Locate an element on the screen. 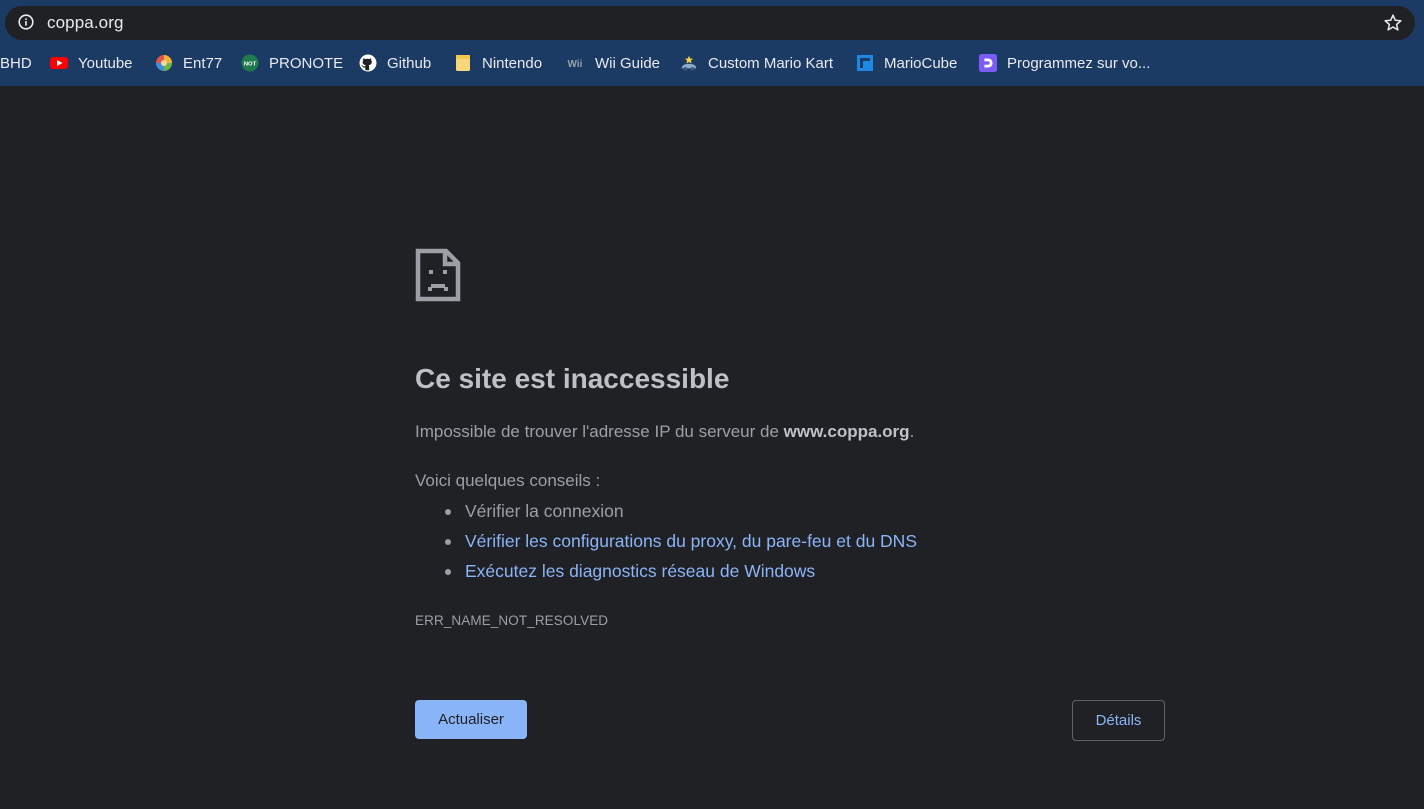  github-icon is located at coordinates (368, 63).